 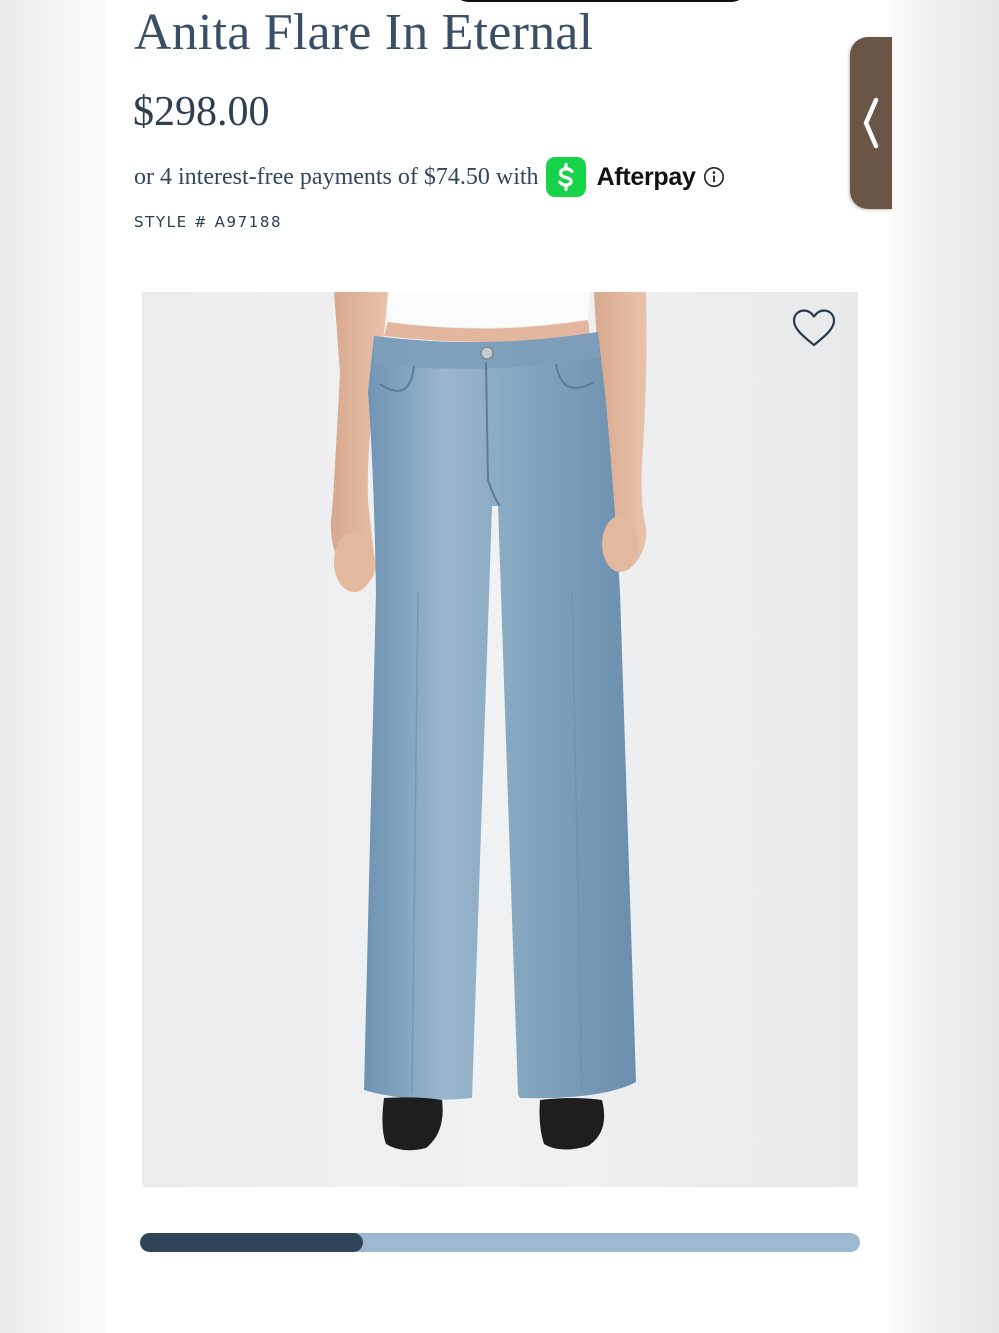 I want to click on afterpay-label: Afterpay, so click(x=646, y=177).